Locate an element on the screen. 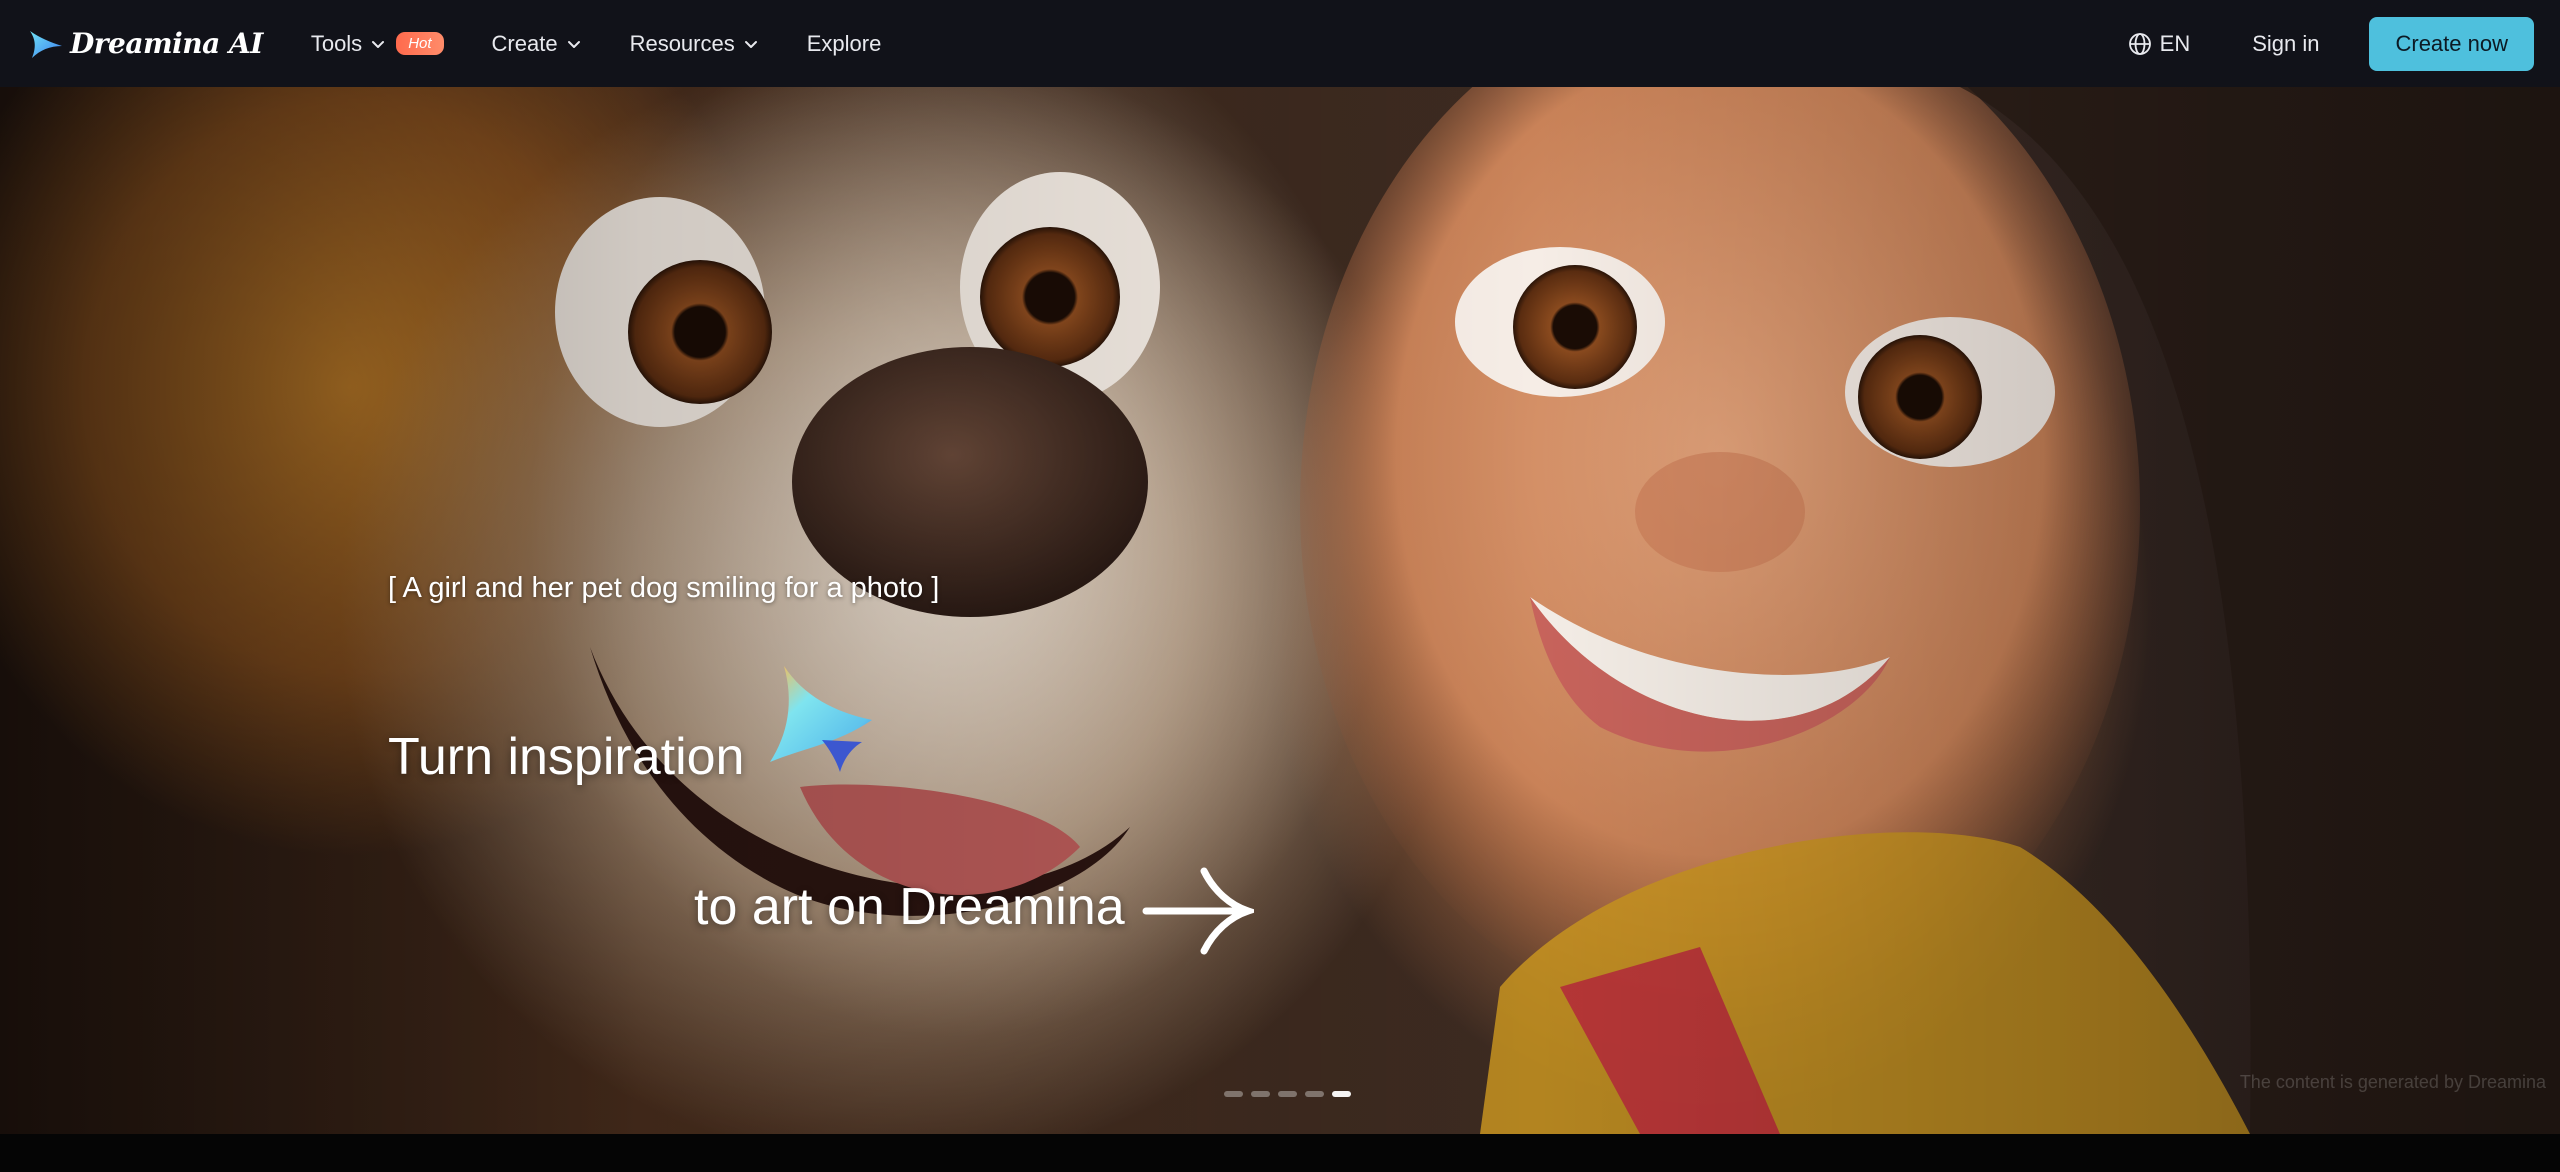 This screenshot has height=1172, width=2560. spark-star-icon is located at coordinates (821, 719).